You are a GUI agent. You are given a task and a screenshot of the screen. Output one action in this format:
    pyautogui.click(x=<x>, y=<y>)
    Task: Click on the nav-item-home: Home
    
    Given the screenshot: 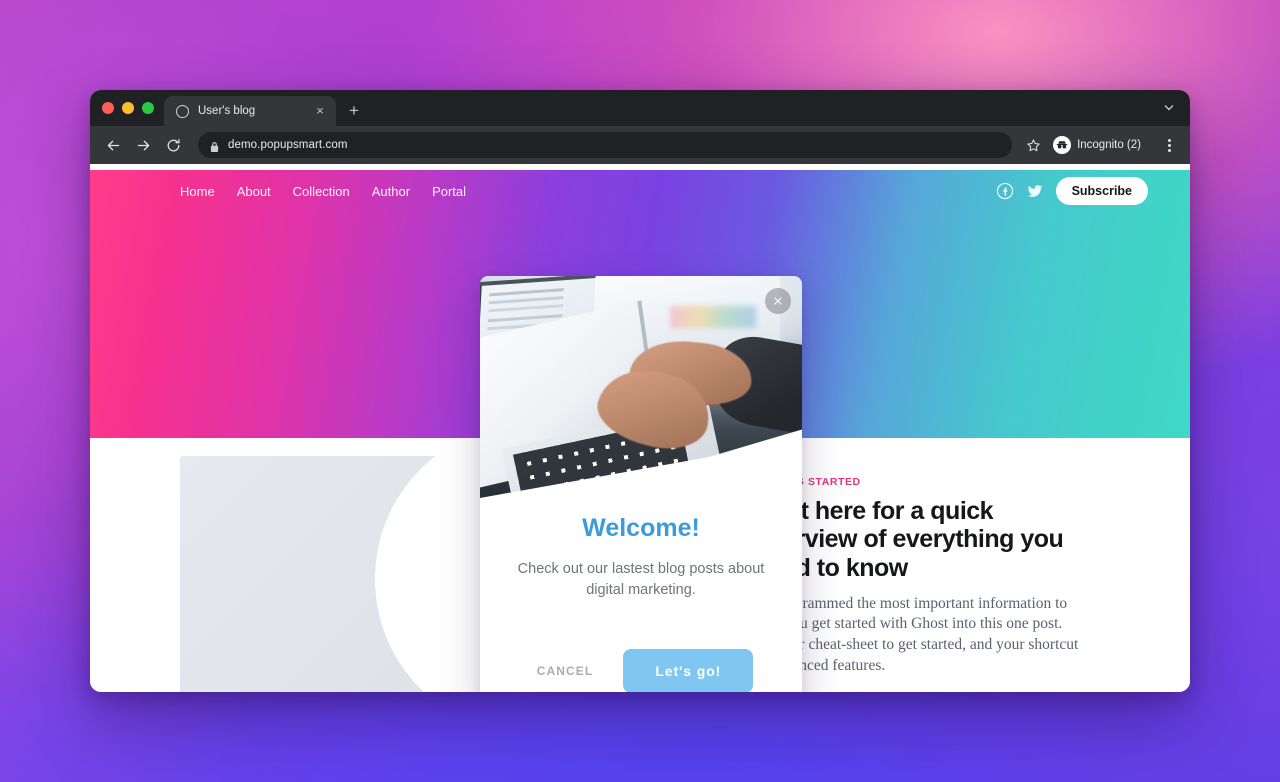 What is the action you would take?
    pyautogui.click(x=197, y=191)
    